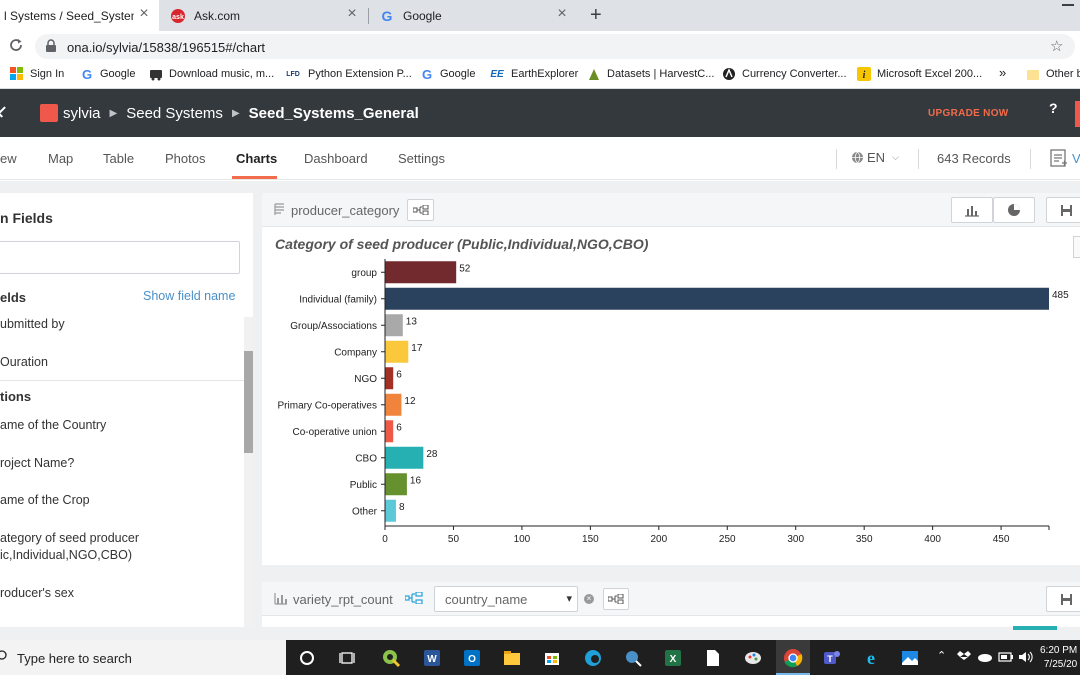  I want to click on field-item: ubmitted by, so click(32, 324).